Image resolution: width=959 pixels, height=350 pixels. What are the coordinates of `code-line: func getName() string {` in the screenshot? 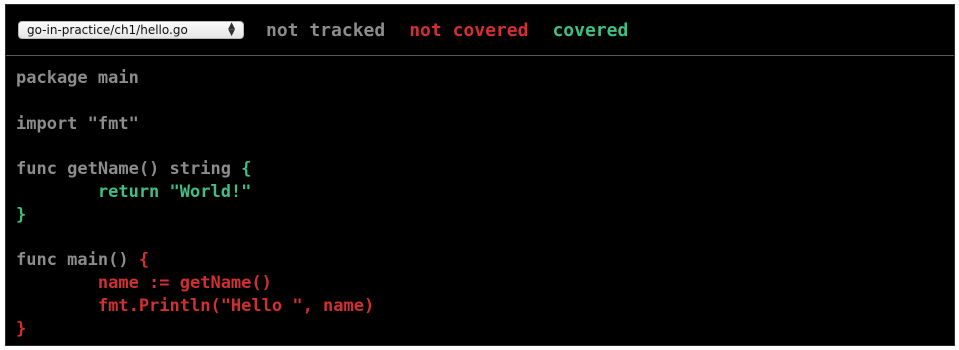 It's located at (195, 169).